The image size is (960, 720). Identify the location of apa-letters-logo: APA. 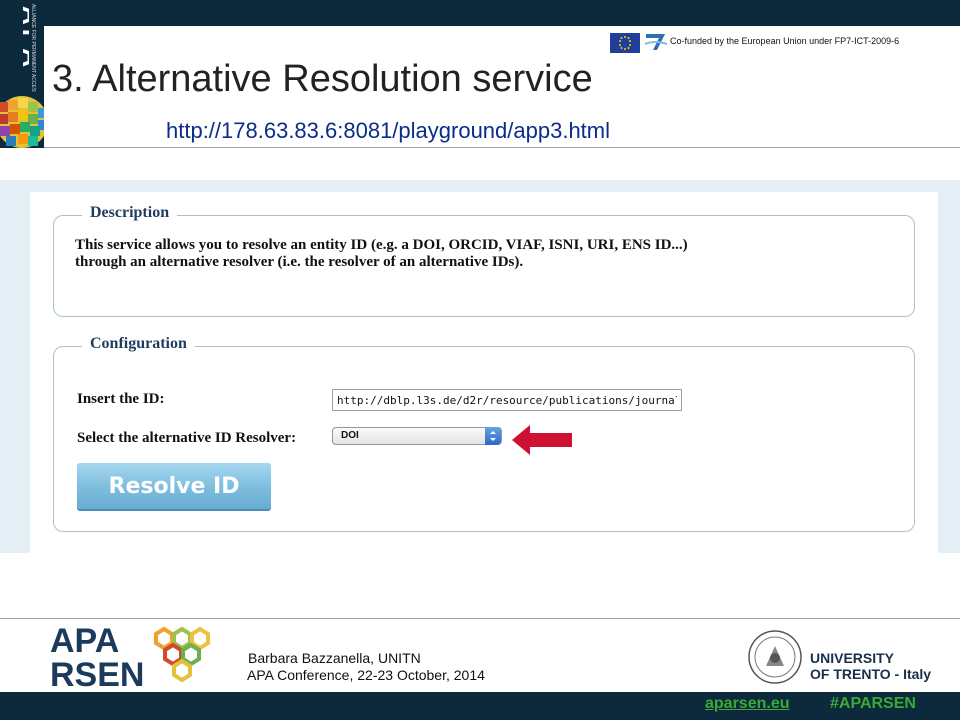
(23, 38).